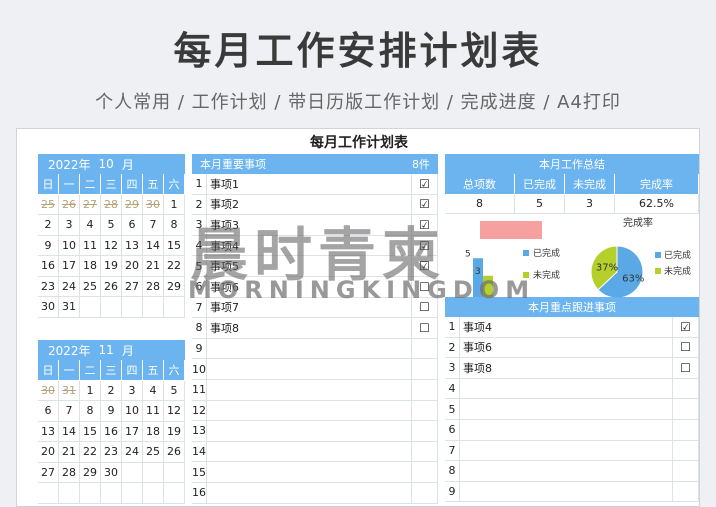  I want to click on day-cell: 16, so click(111, 431).